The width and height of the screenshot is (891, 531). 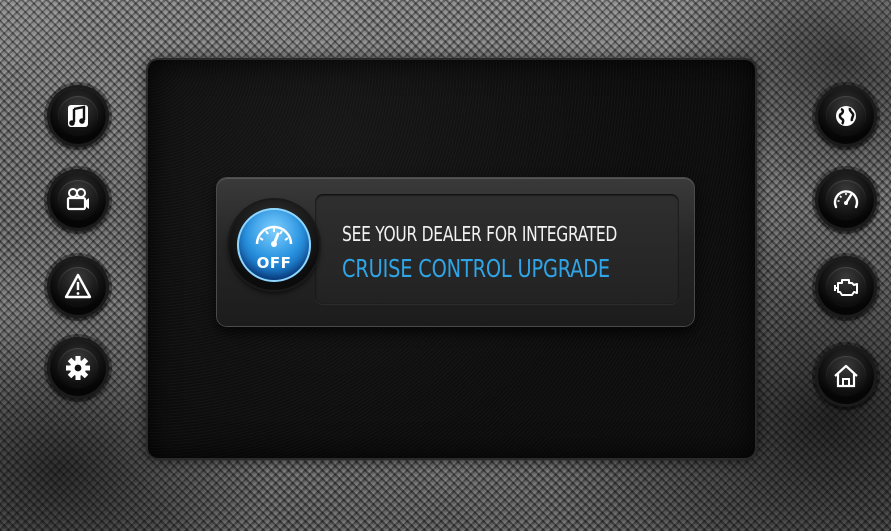 I want to click on warning-triangle-icon, so click(x=78, y=286).